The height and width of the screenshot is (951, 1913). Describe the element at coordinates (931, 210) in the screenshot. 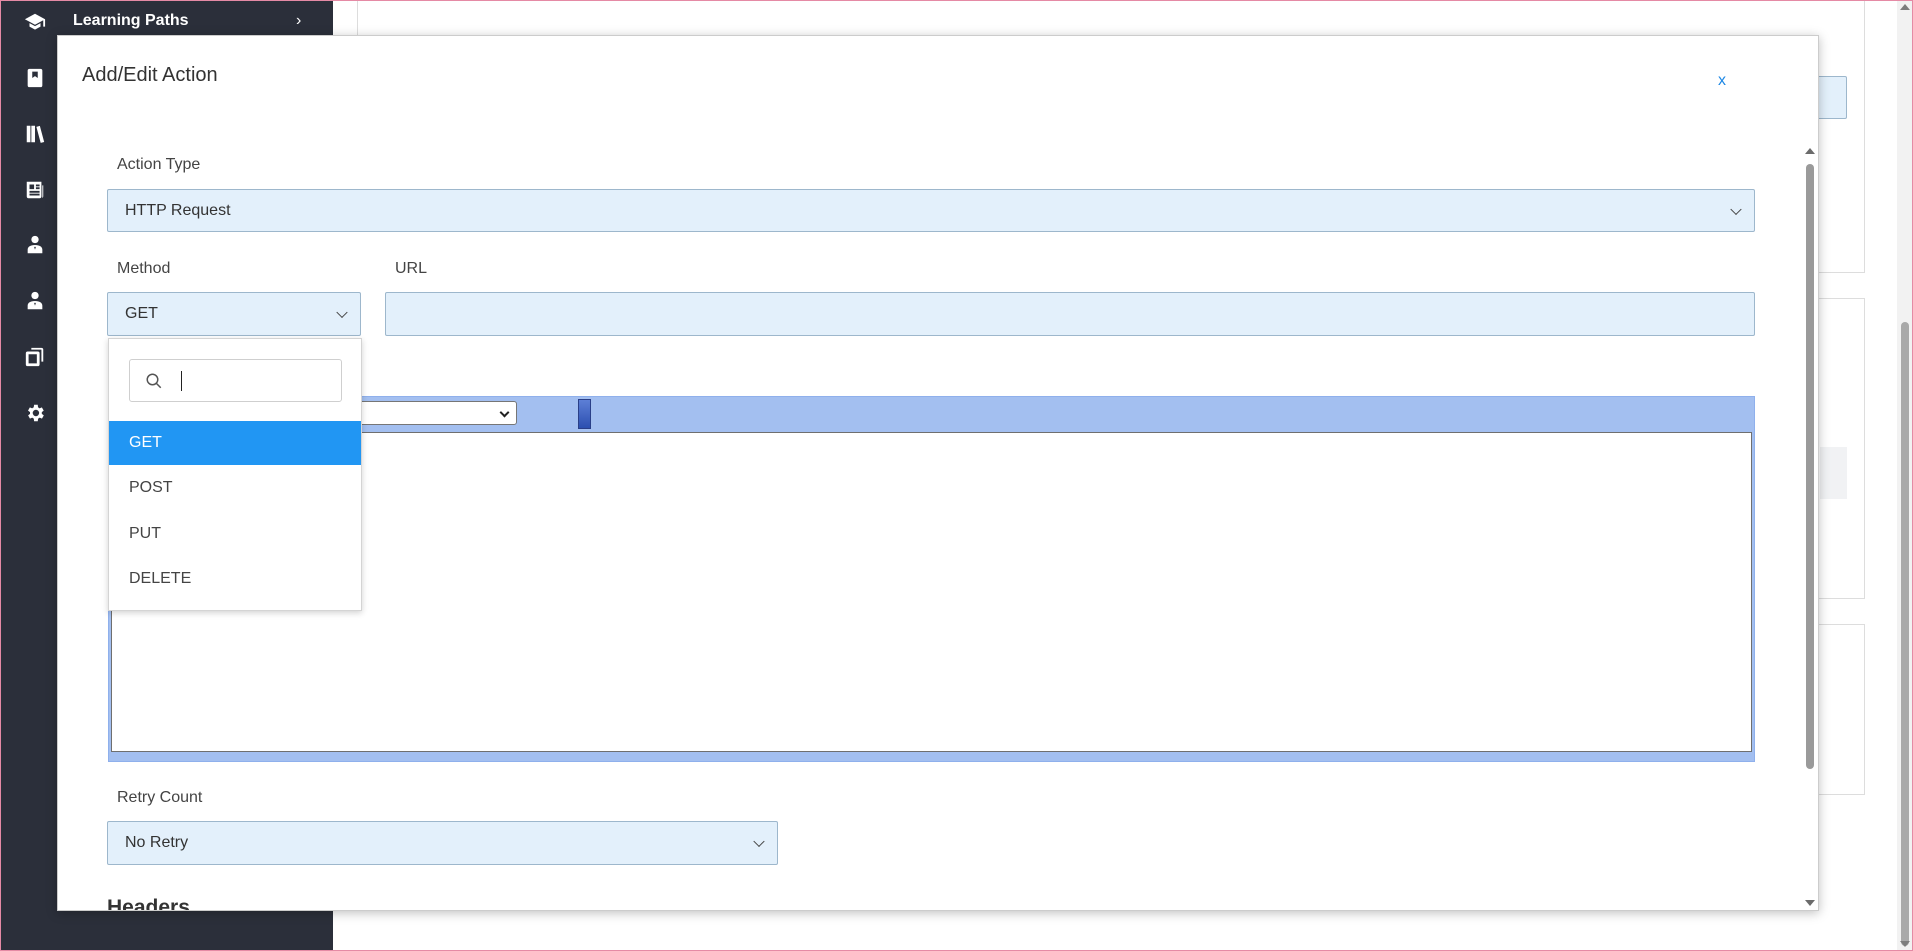

I see `action-type-select: HTTP Request` at that location.